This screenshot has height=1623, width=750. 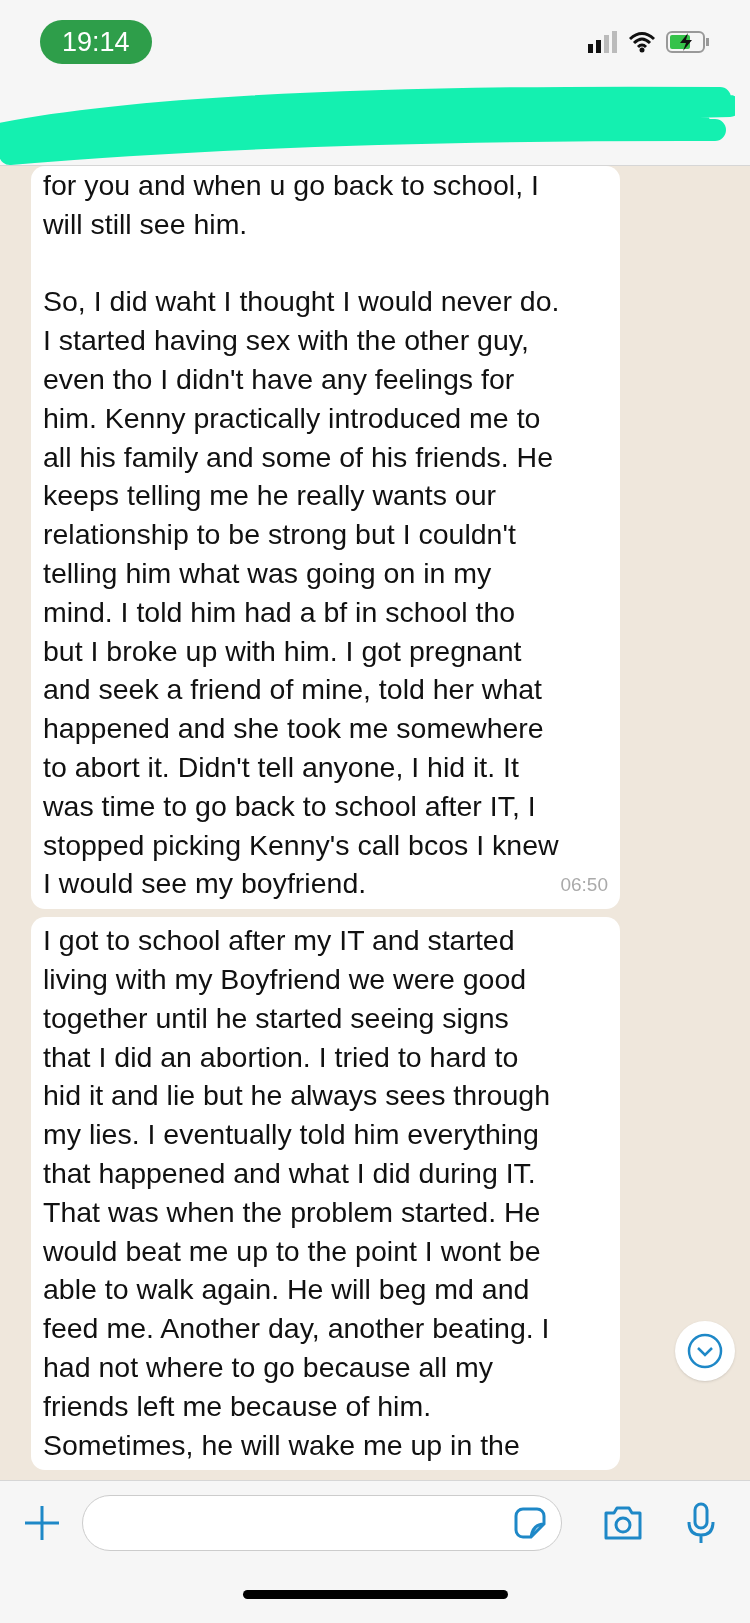 I want to click on scroll-down-button, so click(x=705, y=1351).